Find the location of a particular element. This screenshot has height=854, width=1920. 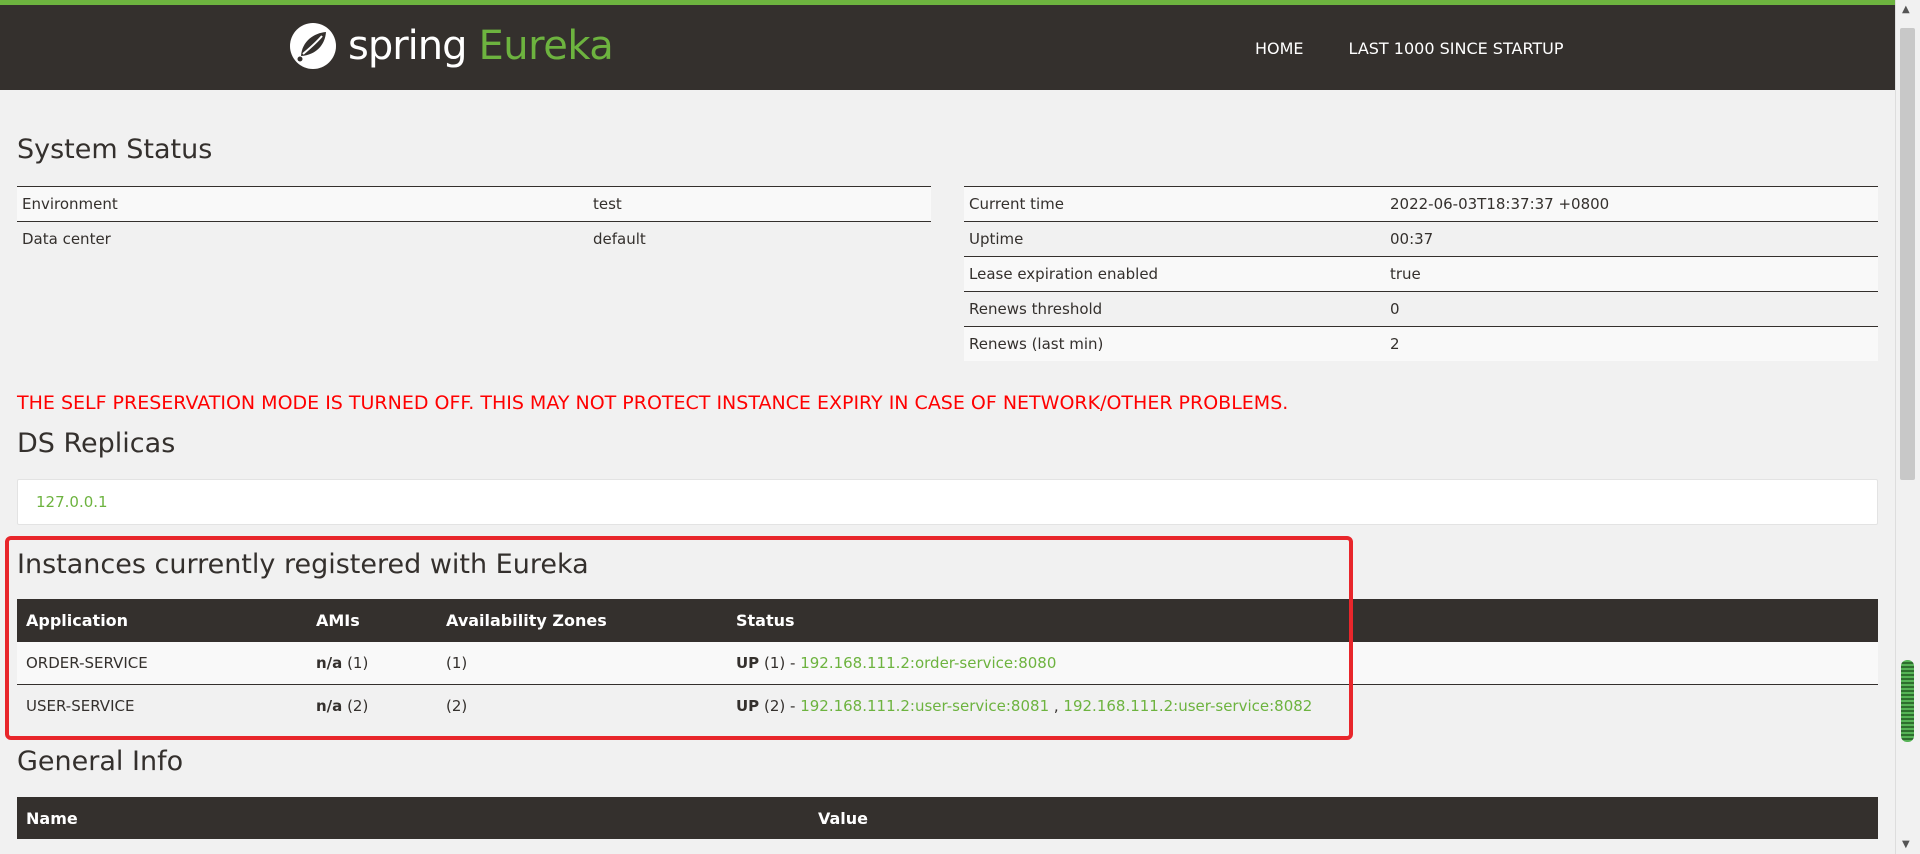

col-availability-zones: Availability Zones is located at coordinates (582, 620).